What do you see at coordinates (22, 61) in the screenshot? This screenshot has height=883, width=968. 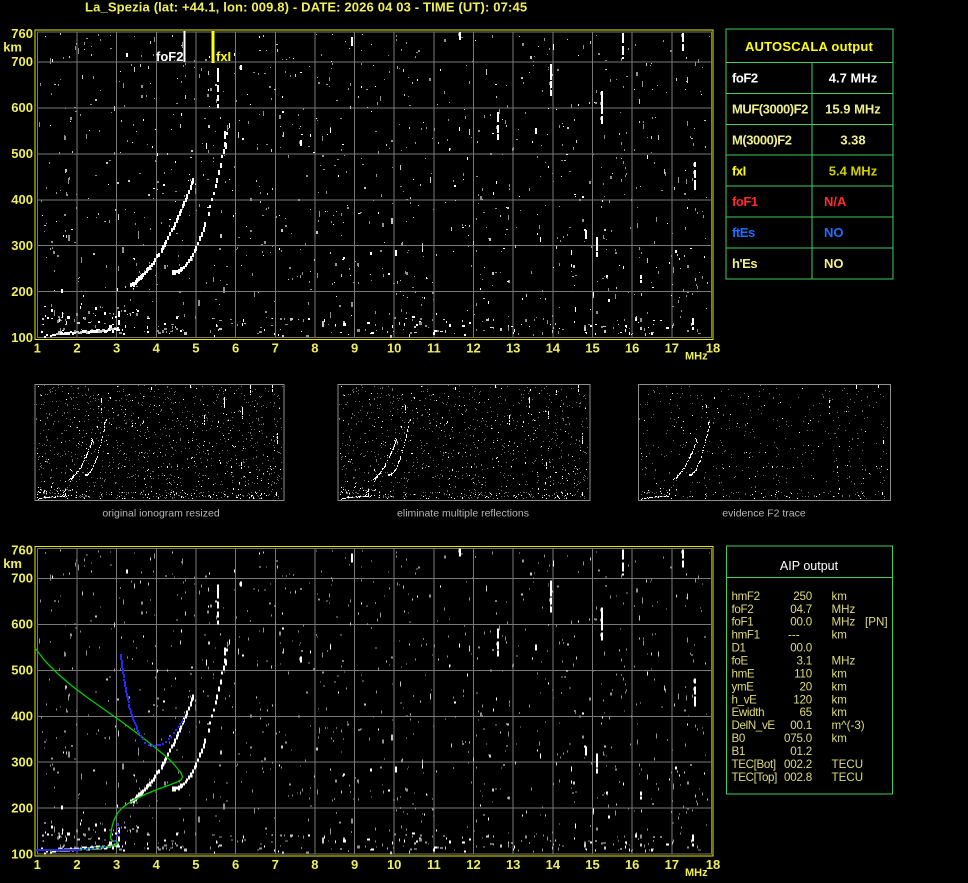 I see `svg-text: 700` at bounding box center [22, 61].